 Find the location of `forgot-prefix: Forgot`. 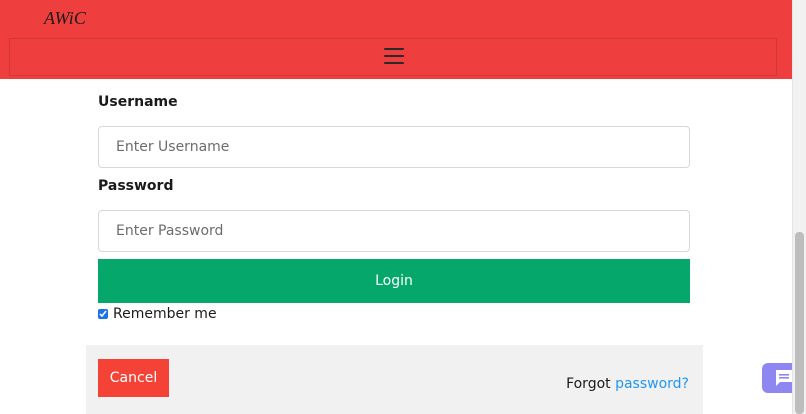

forgot-prefix: Forgot is located at coordinates (588, 384).